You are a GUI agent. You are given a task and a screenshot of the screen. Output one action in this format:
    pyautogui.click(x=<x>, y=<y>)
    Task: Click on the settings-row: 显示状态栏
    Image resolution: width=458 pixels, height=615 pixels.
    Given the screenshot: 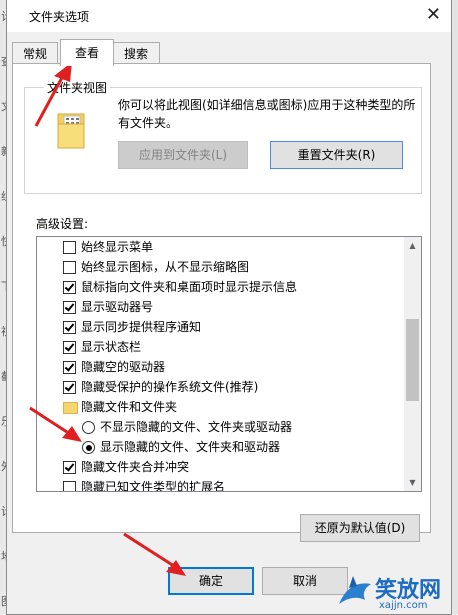 What is the action you would take?
    pyautogui.click(x=220, y=347)
    